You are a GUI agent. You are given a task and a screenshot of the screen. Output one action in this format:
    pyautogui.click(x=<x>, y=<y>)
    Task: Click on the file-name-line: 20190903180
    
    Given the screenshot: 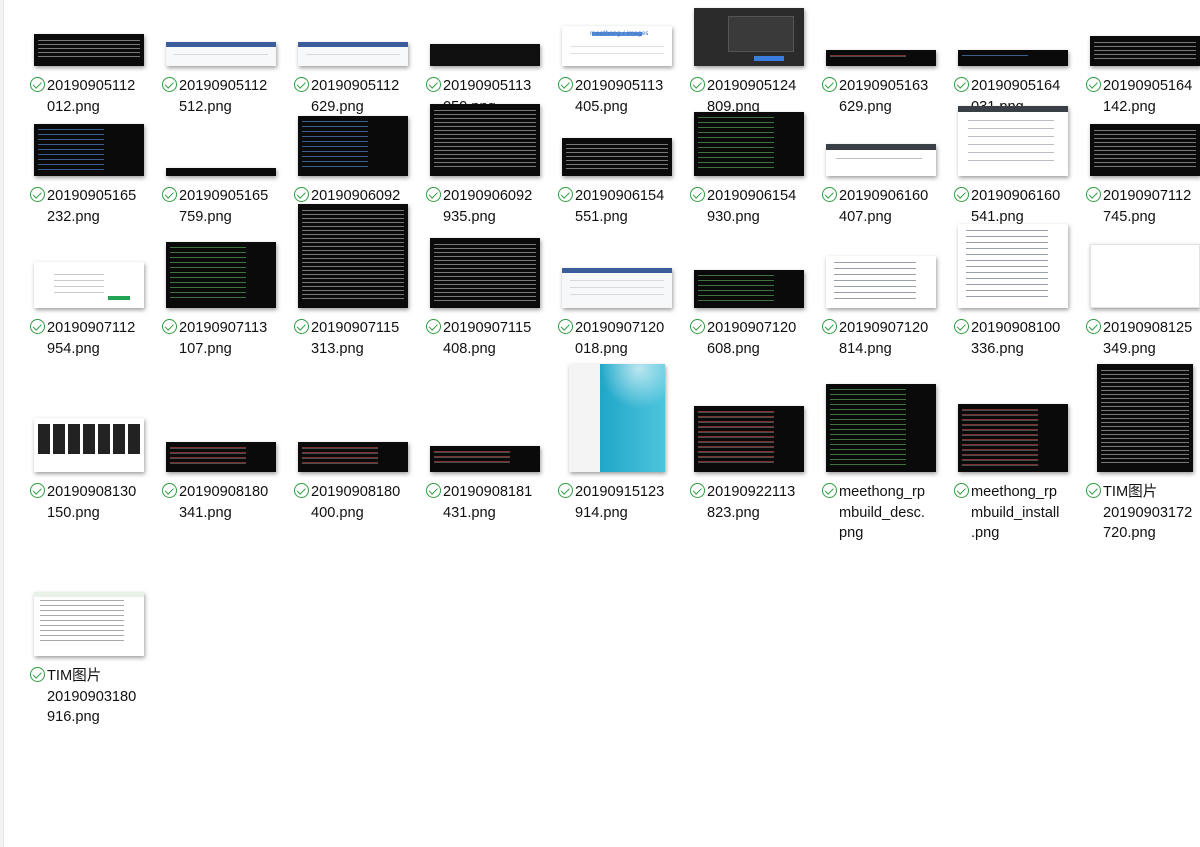 What is the action you would take?
    pyautogui.click(x=92, y=696)
    